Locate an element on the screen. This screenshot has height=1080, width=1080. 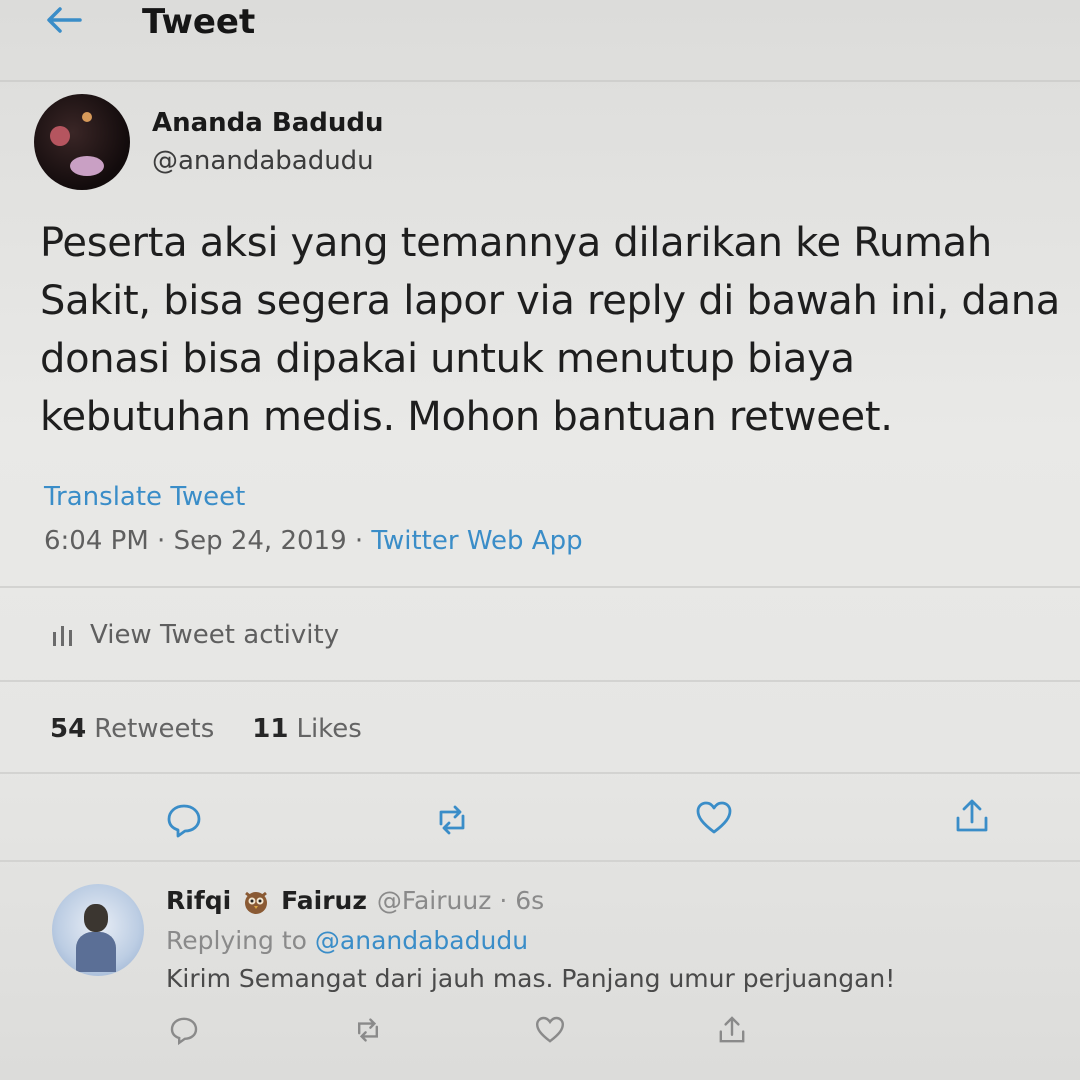
tweet-date: Sep 24, 2019 is located at coordinates (260, 541).